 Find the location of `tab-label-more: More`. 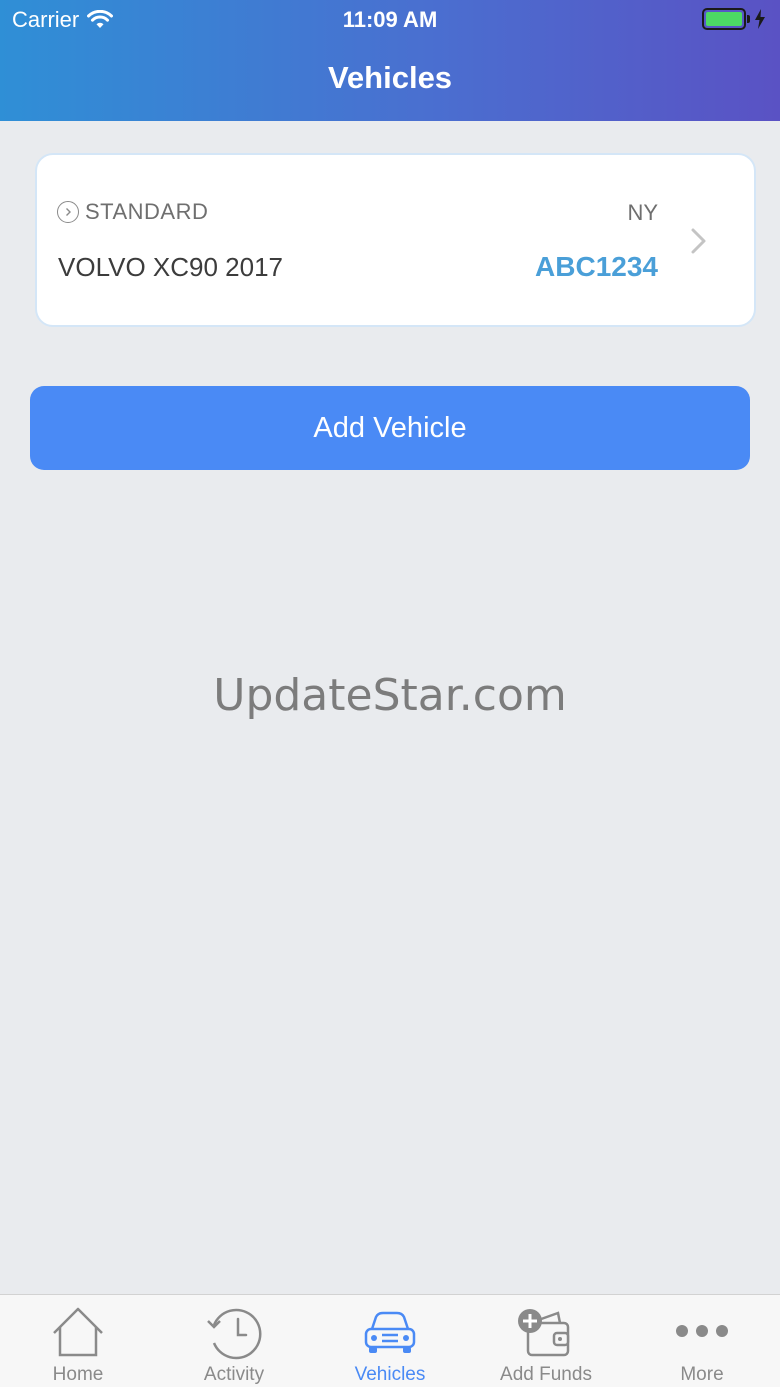

tab-label-more: More is located at coordinates (702, 1374).